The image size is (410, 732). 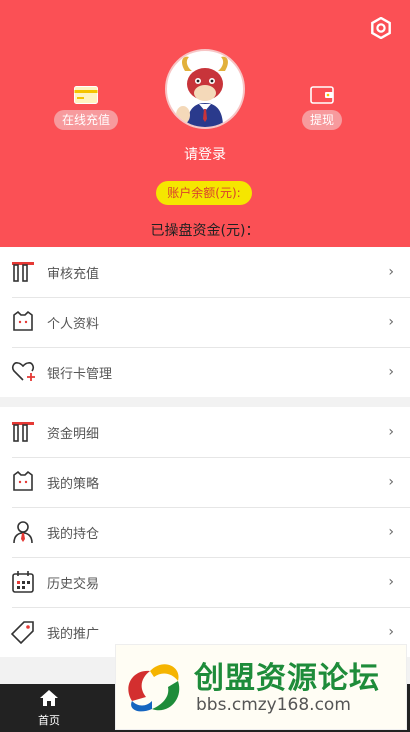 What do you see at coordinates (322, 107) in the screenshot?
I see `withdraw-button: 提现` at bounding box center [322, 107].